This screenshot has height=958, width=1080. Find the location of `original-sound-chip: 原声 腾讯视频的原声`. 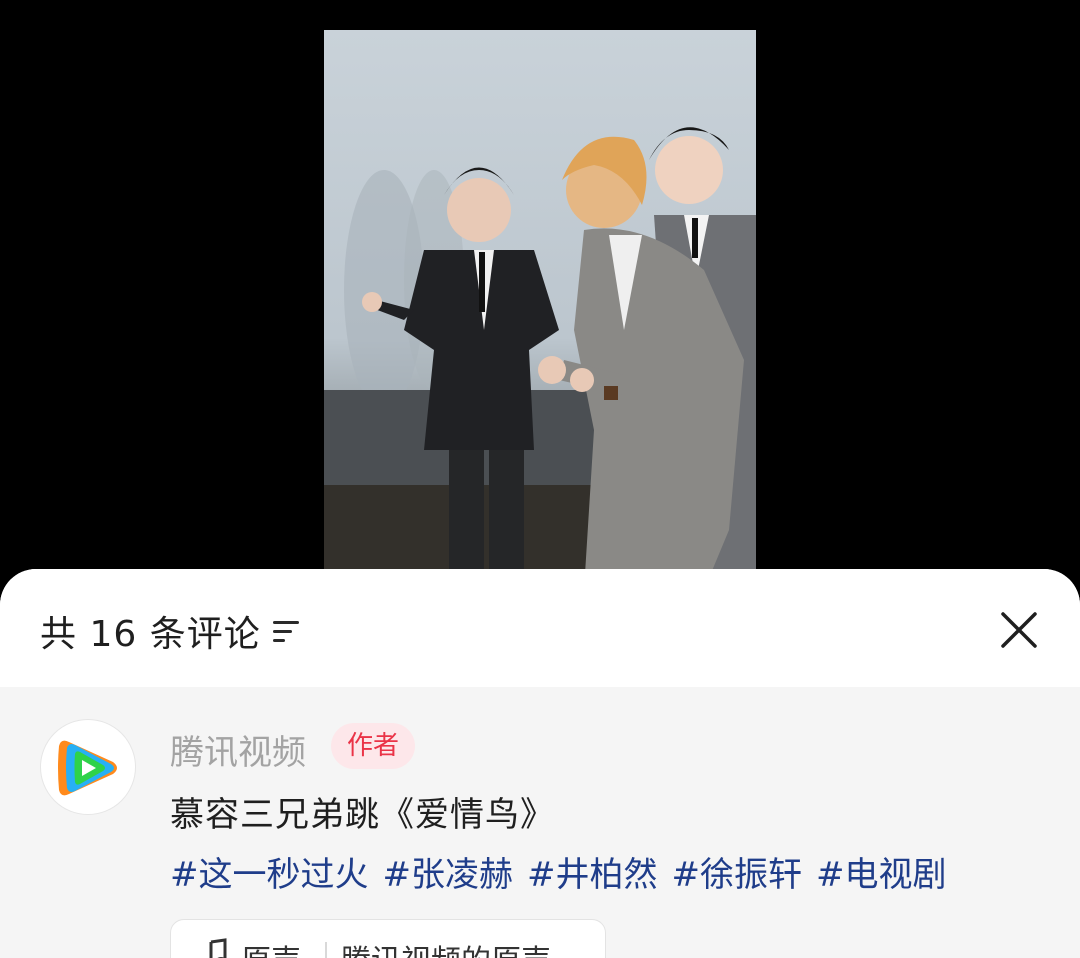

original-sound-chip: 原声 腾讯视频的原声 is located at coordinates (388, 938).